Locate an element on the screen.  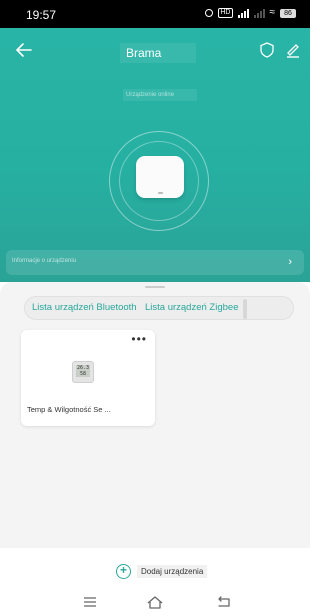
battery-icon: 86 is located at coordinates (288, 13).